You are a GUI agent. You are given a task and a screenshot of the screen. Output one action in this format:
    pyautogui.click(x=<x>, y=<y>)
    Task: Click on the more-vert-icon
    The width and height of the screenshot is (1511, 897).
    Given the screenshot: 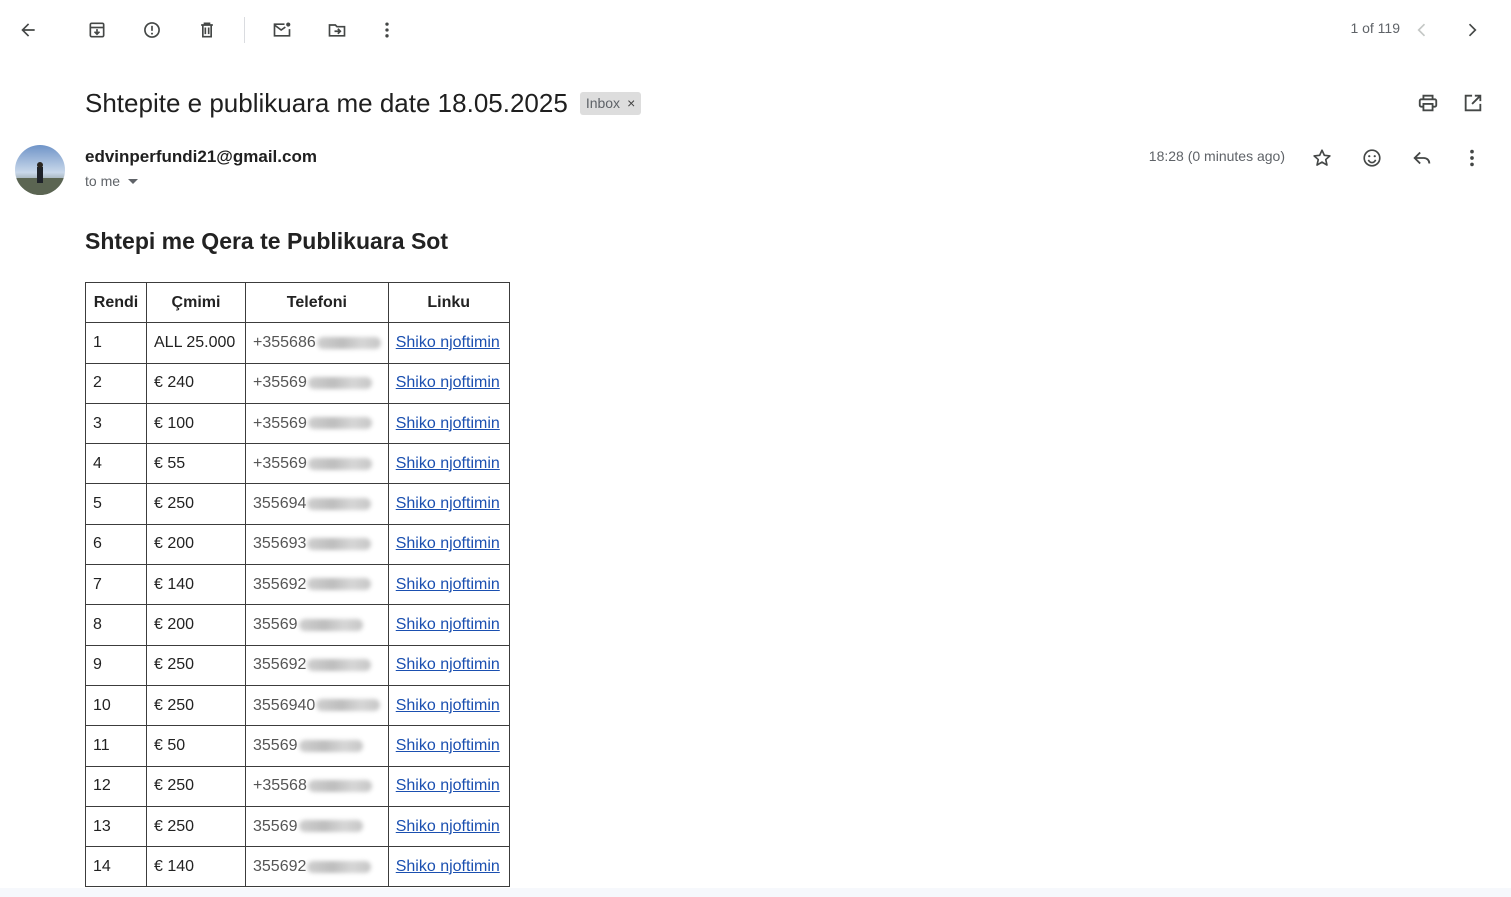 What is the action you would take?
    pyautogui.click(x=387, y=30)
    